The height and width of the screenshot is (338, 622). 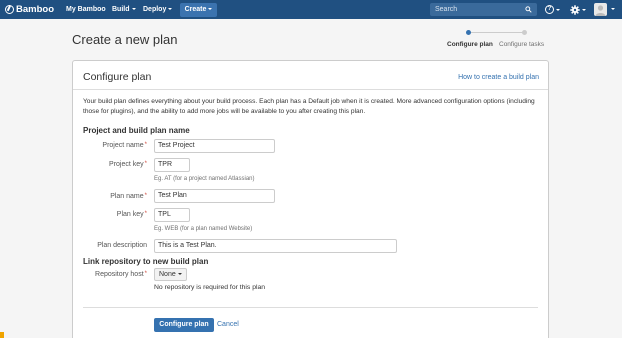 What do you see at coordinates (117, 77) in the screenshot?
I see `card-title: Configure plan` at bounding box center [117, 77].